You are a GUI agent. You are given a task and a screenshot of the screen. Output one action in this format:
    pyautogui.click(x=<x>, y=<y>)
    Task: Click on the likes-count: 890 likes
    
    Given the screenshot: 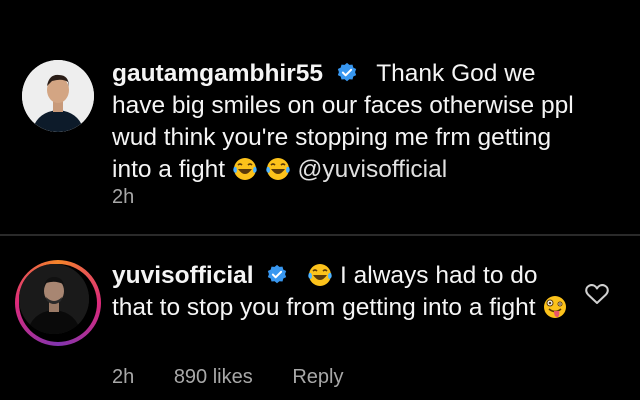 What is the action you would take?
    pyautogui.click(x=213, y=377)
    